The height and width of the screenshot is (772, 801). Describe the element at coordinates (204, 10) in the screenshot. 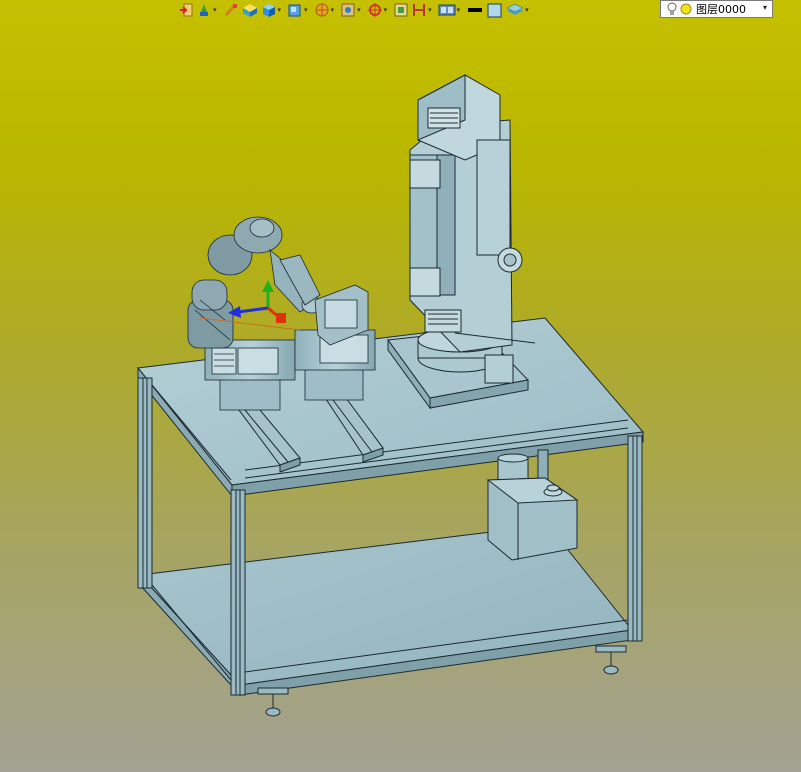

I see `sketch-pen-icon` at that location.